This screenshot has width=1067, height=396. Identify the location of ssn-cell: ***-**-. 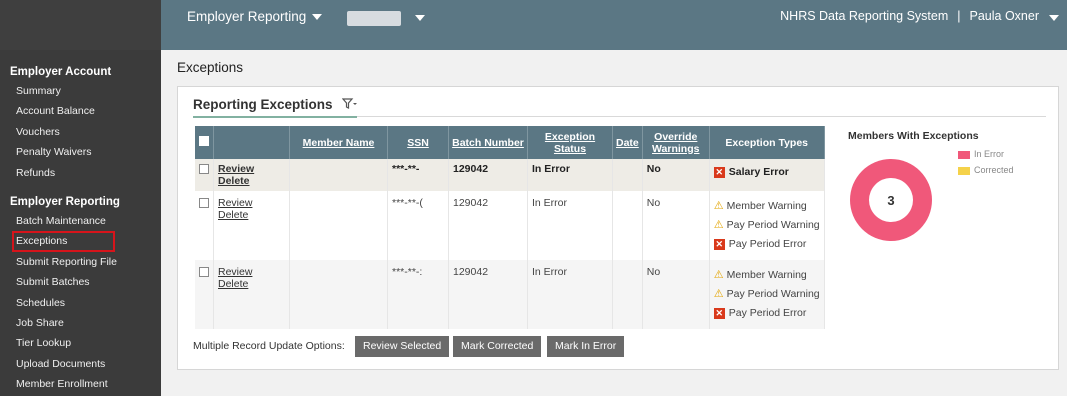
(418, 175).